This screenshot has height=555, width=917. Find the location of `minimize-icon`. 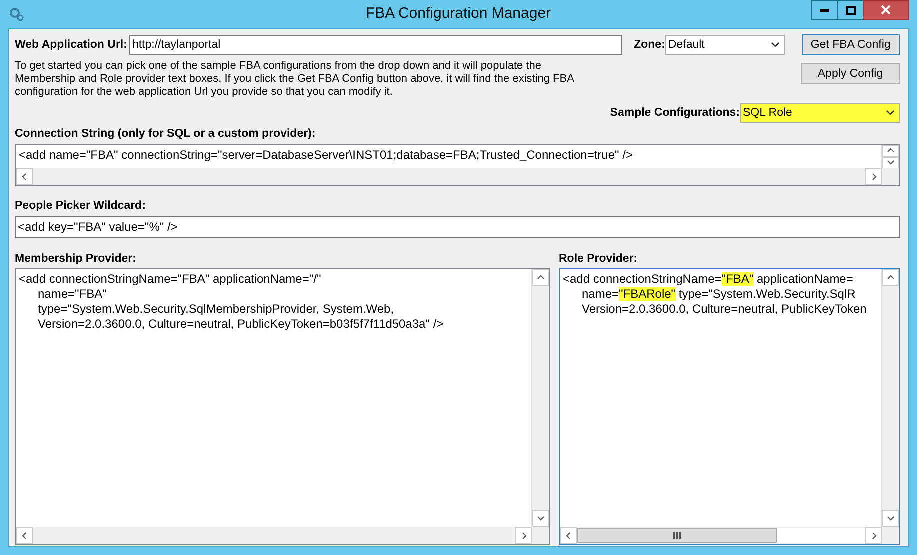

minimize-icon is located at coordinates (824, 10).